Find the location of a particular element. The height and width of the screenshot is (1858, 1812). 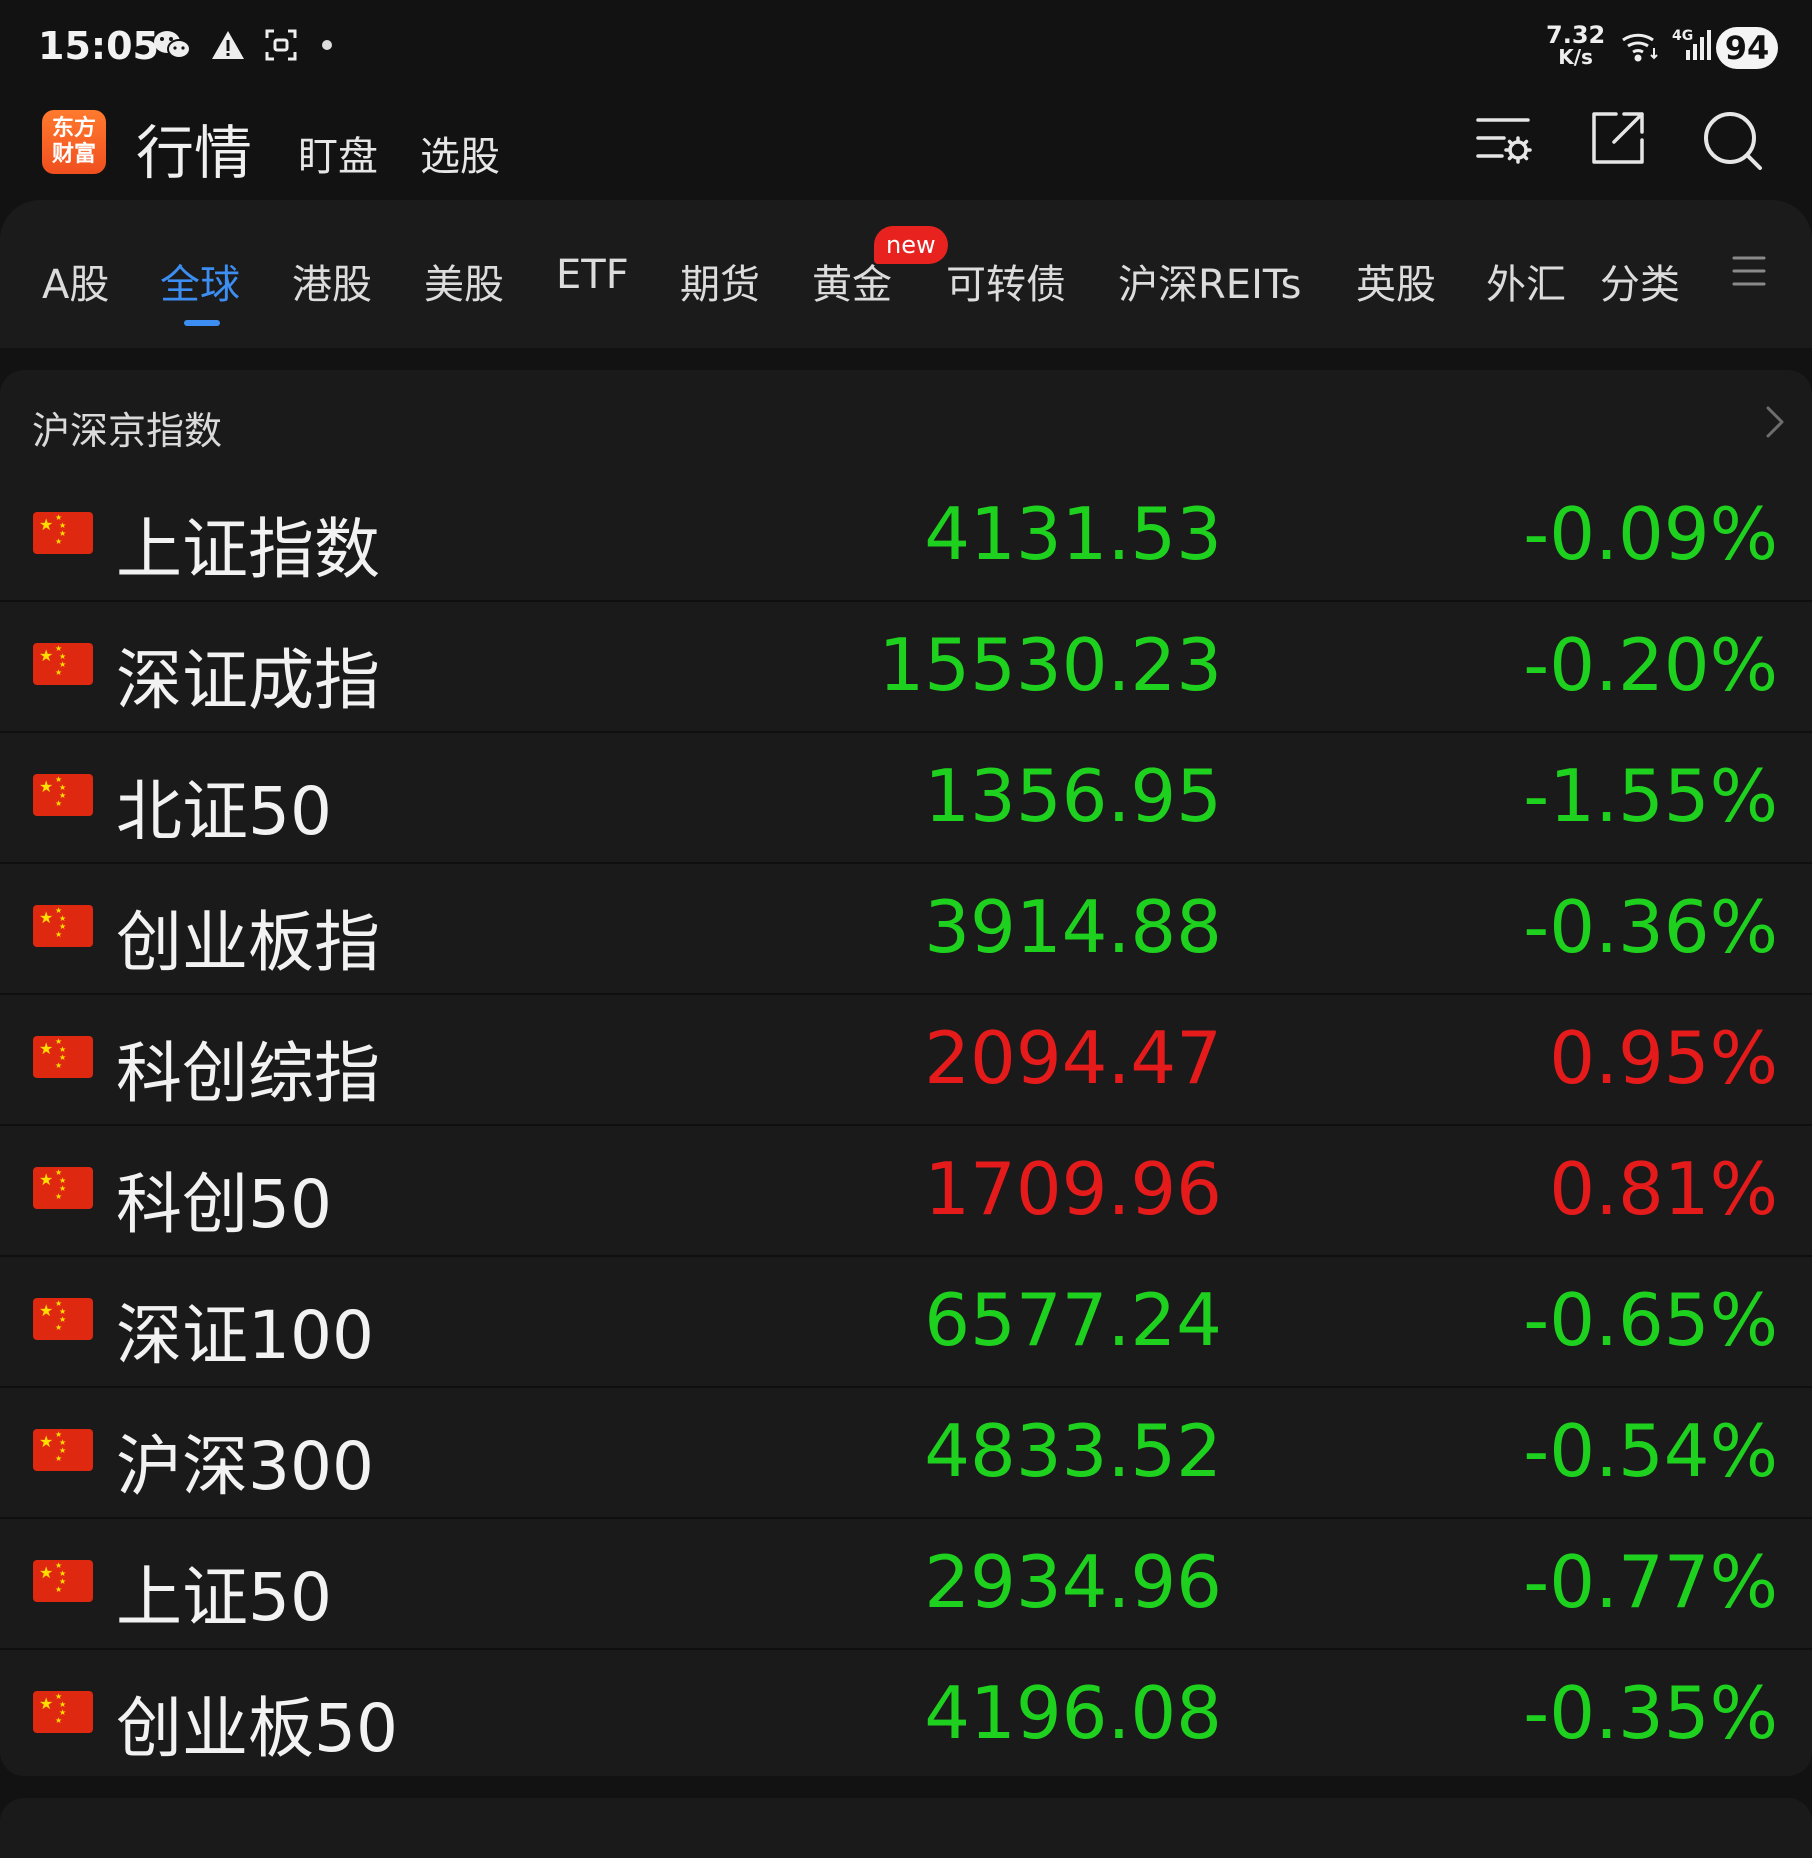

tab-etf: ETF is located at coordinates (592, 275).